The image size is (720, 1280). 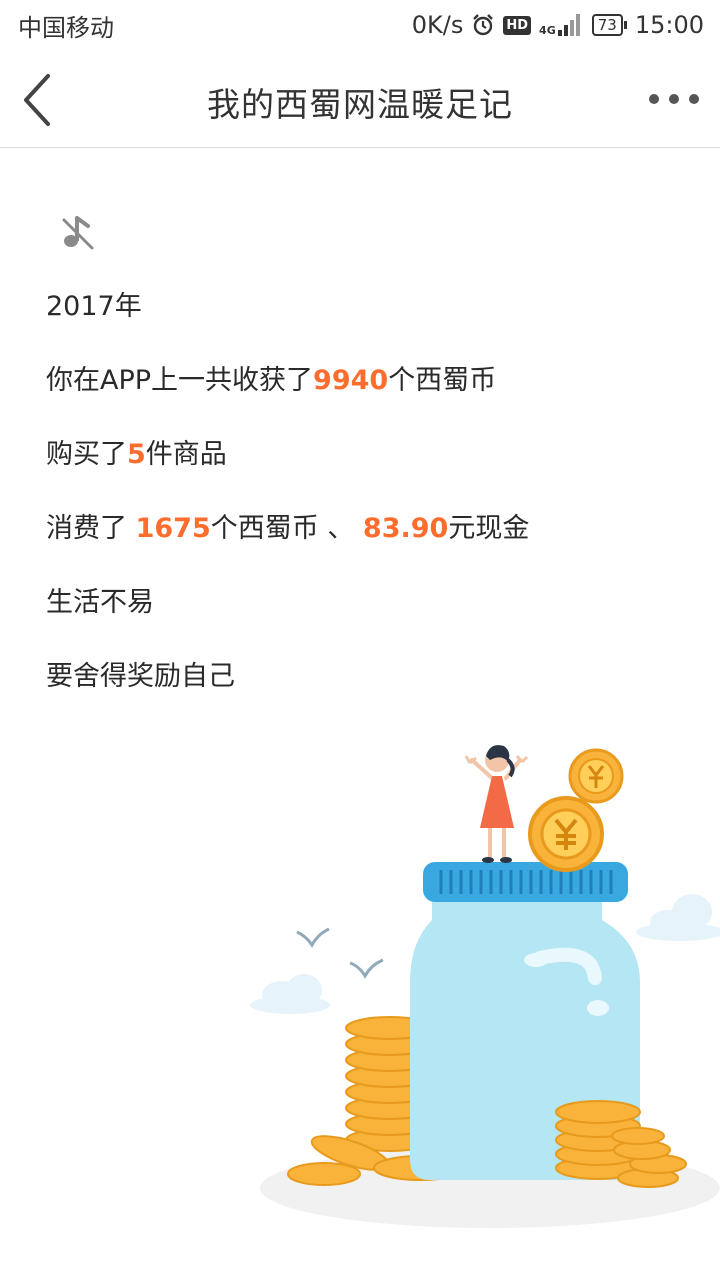 I want to click on signal-icon: 4G, so click(x=561, y=25).